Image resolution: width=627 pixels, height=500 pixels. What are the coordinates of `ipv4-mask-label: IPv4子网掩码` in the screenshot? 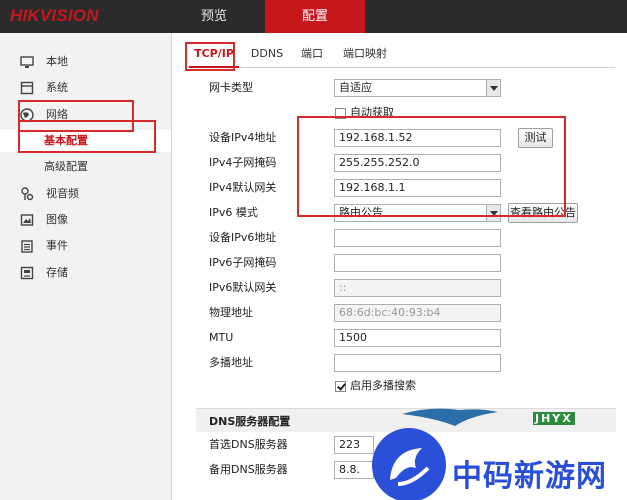 It's located at (243, 162).